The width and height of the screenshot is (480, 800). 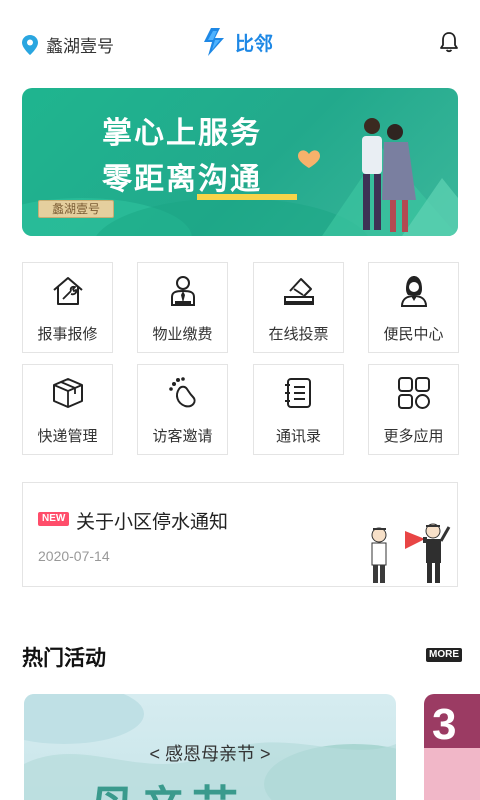 I want to click on address-book-icon, so click(x=298, y=393).